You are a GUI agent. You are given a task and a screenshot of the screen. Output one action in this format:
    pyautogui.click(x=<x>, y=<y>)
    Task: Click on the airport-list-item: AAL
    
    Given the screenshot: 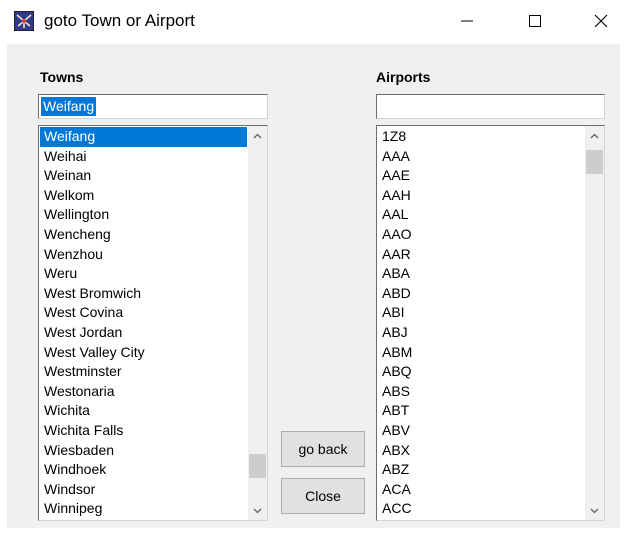 What is the action you would take?
    pyautogui.click(x=481, y=215)
    